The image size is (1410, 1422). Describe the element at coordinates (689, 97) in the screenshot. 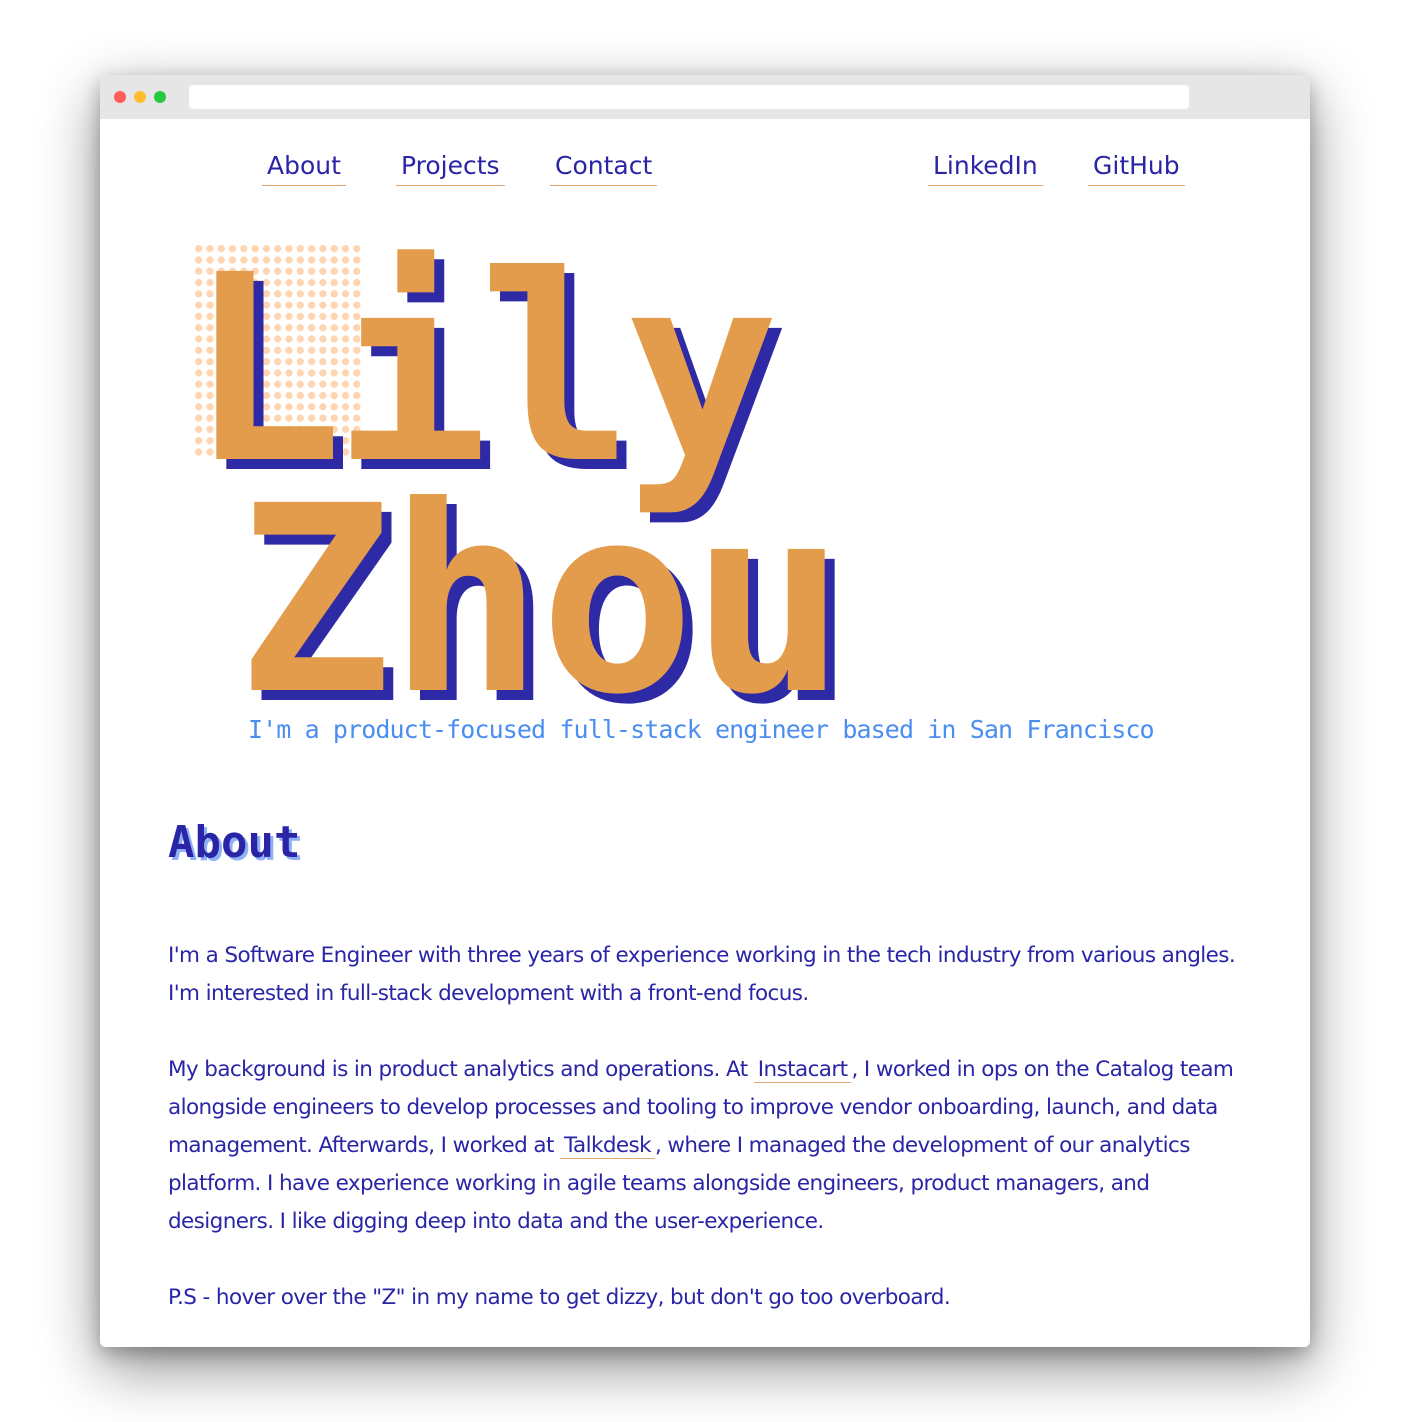

I see `address-bar` at that location.